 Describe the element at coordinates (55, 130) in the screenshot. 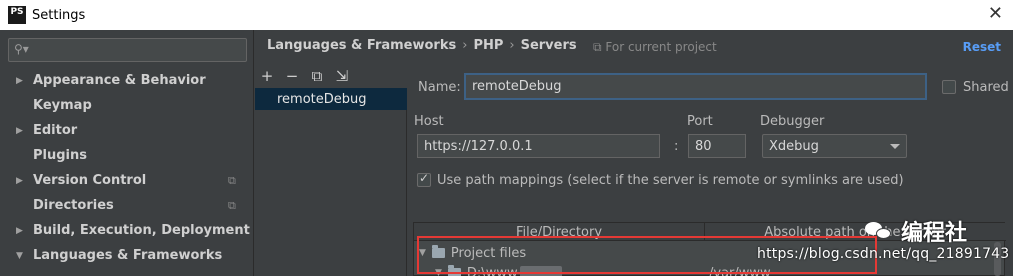

I see `sidebar-item-label: Editor` at that location.